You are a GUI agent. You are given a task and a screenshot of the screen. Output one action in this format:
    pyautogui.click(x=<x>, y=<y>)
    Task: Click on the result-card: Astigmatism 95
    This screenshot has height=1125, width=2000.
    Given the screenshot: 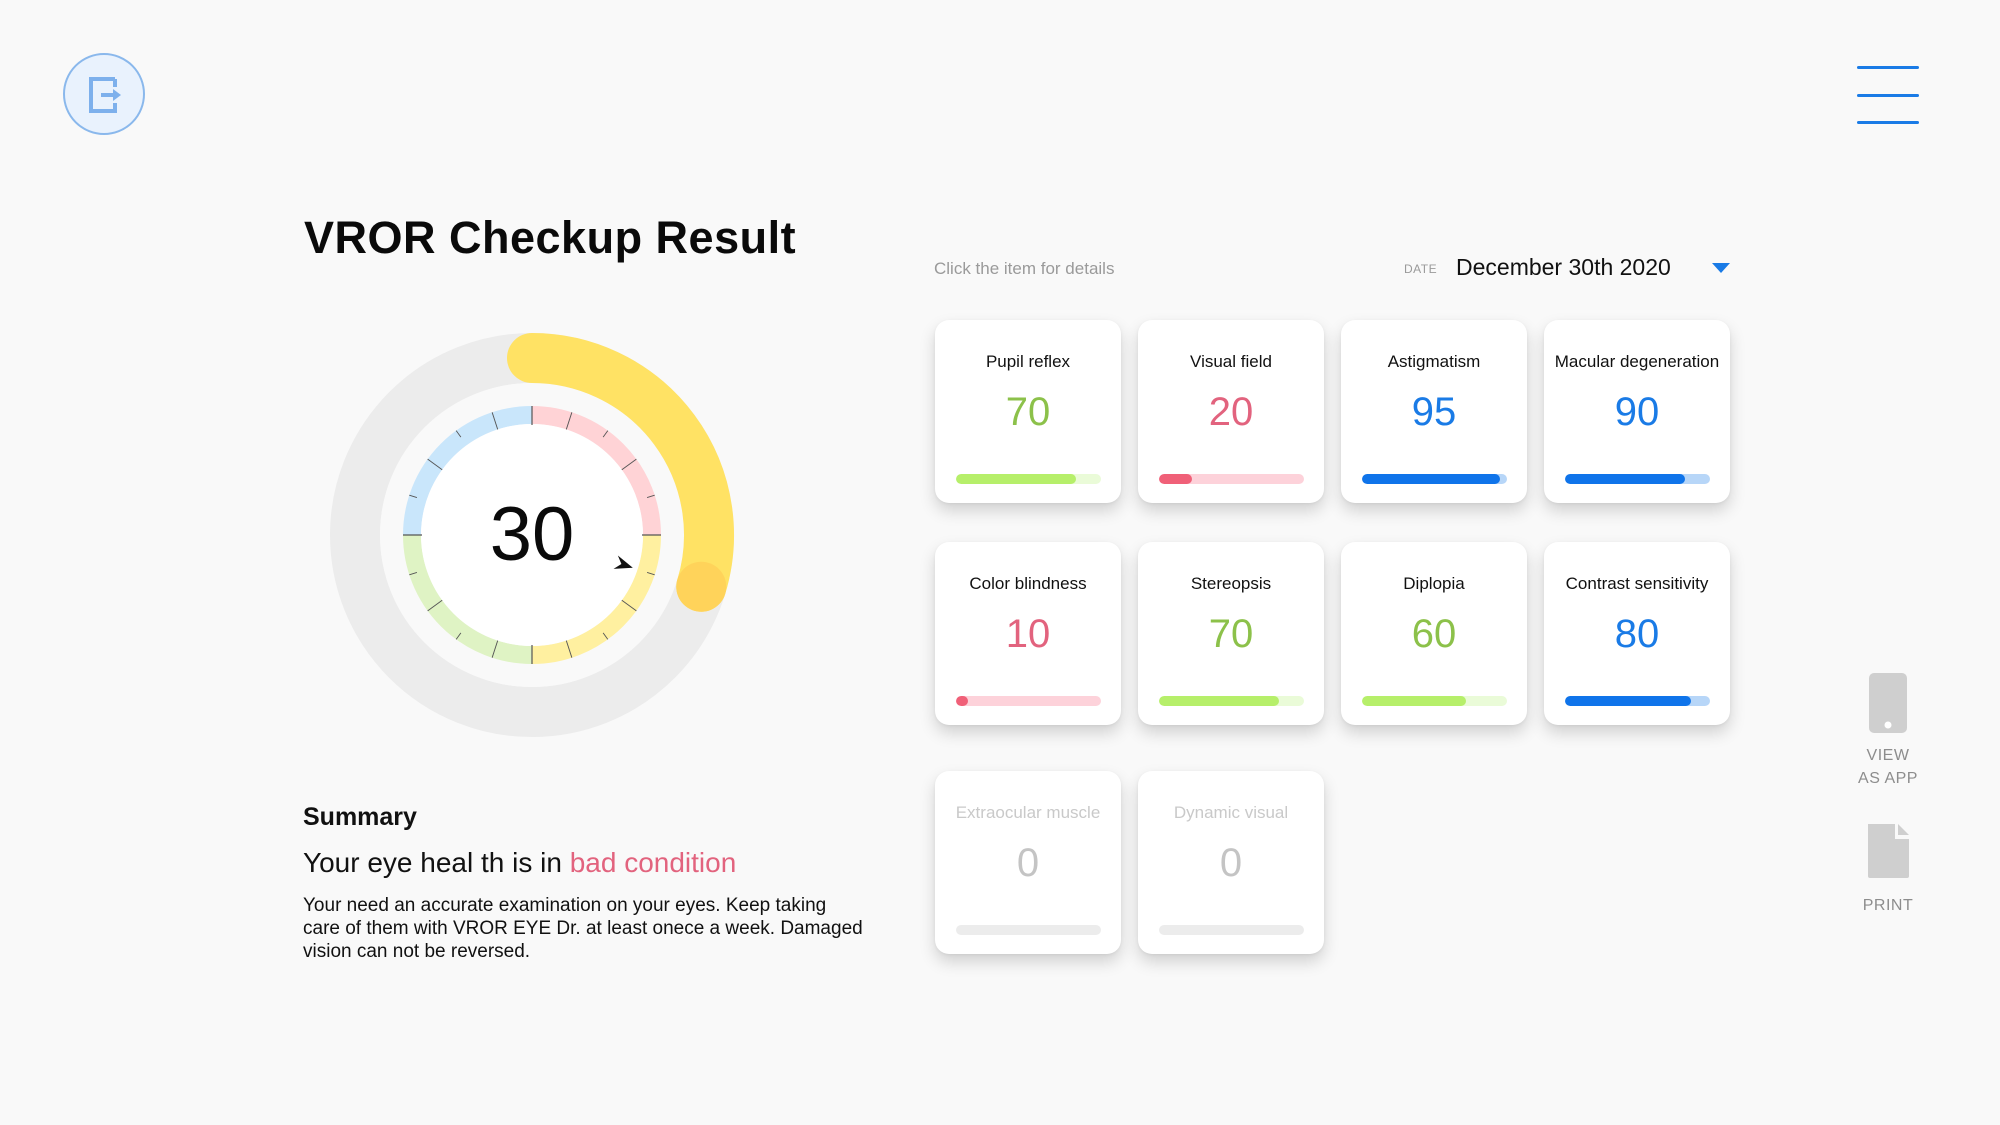 What is the action you would take?
    pyautogui.click(x=1434, y=411)
    